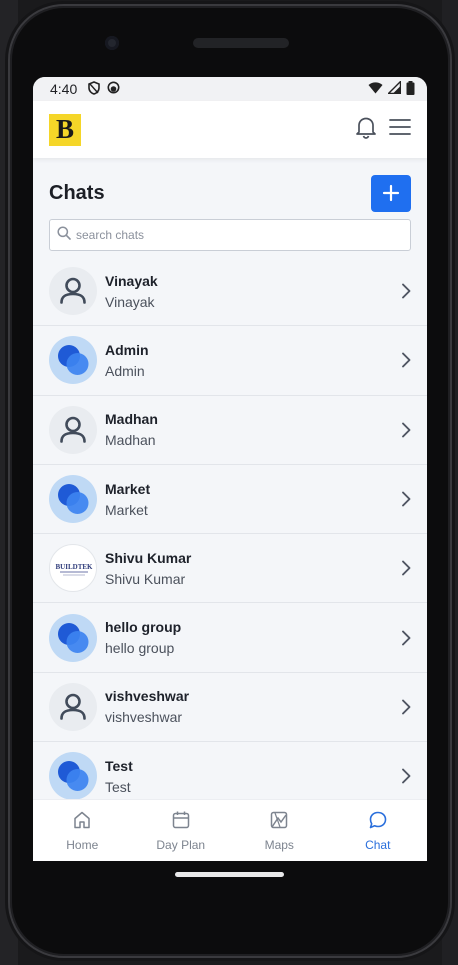  Describe the element at coordinates (236, 235) in the screenshot. I see `search-input` at that location.